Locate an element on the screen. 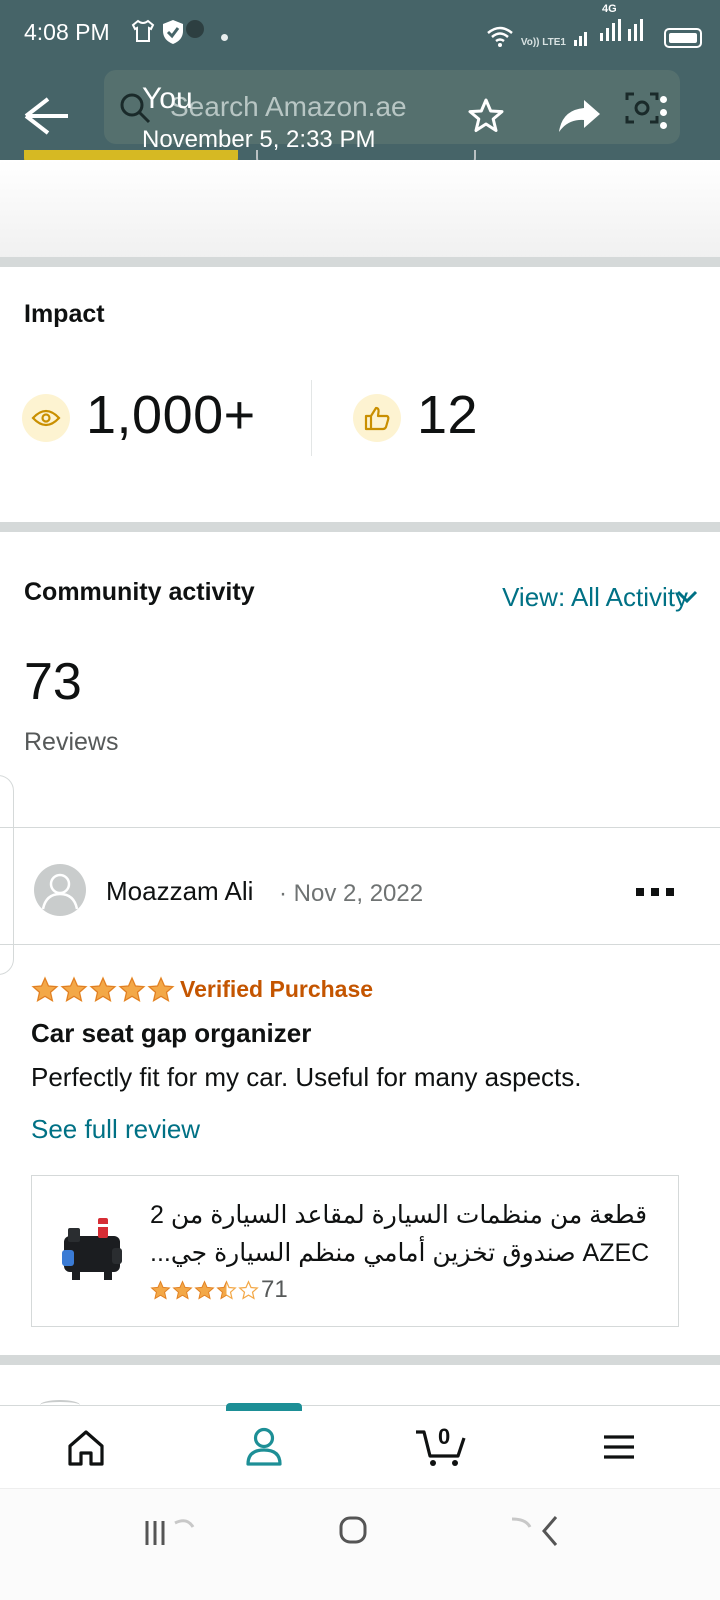 This screenshot has width=720, height=1600. likes-icon-badge is located at coordinates (377, 418).